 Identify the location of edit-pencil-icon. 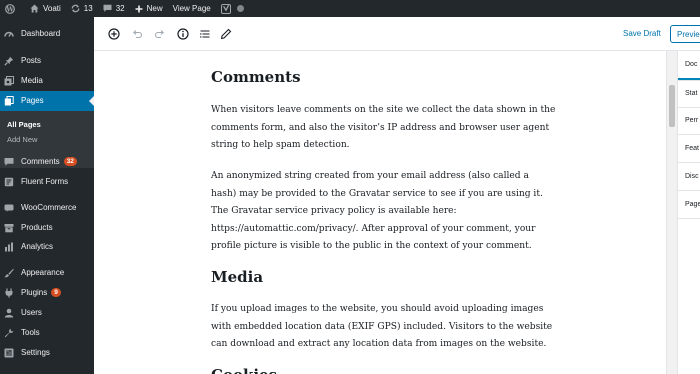
(226, 34).